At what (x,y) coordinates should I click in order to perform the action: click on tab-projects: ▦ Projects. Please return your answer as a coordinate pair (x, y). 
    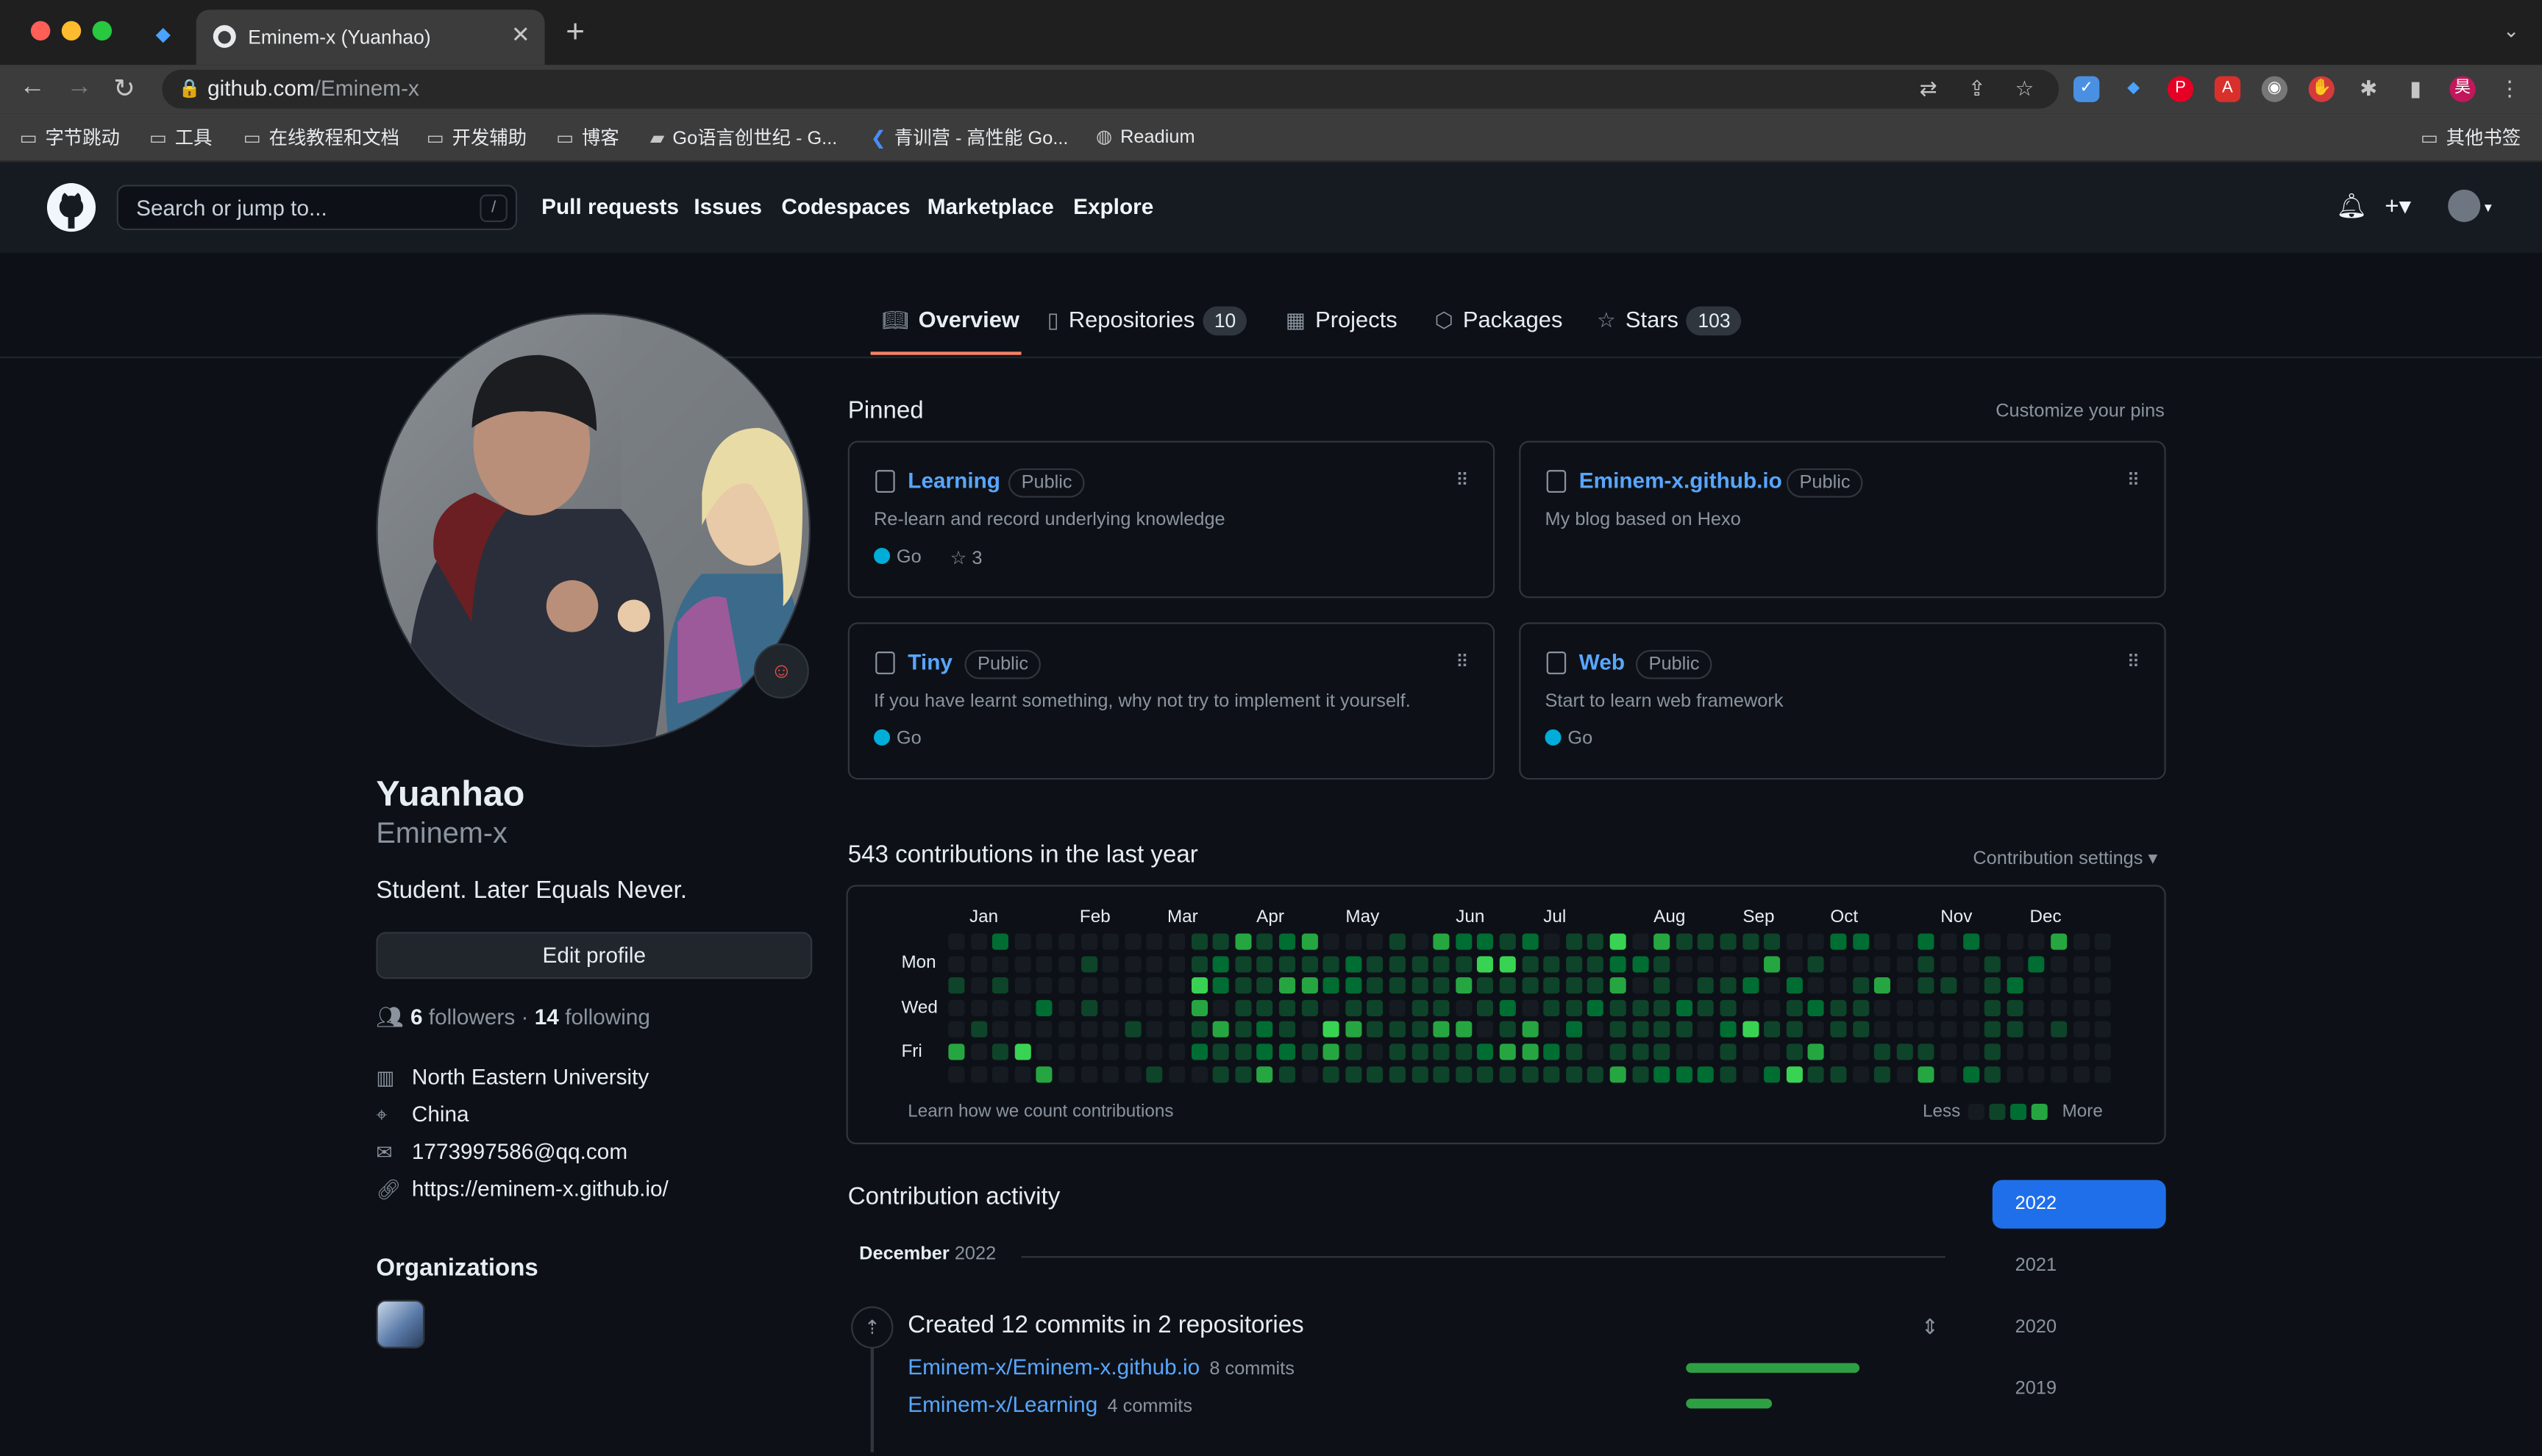
    Looking at the image, I should click on (1342, 320).